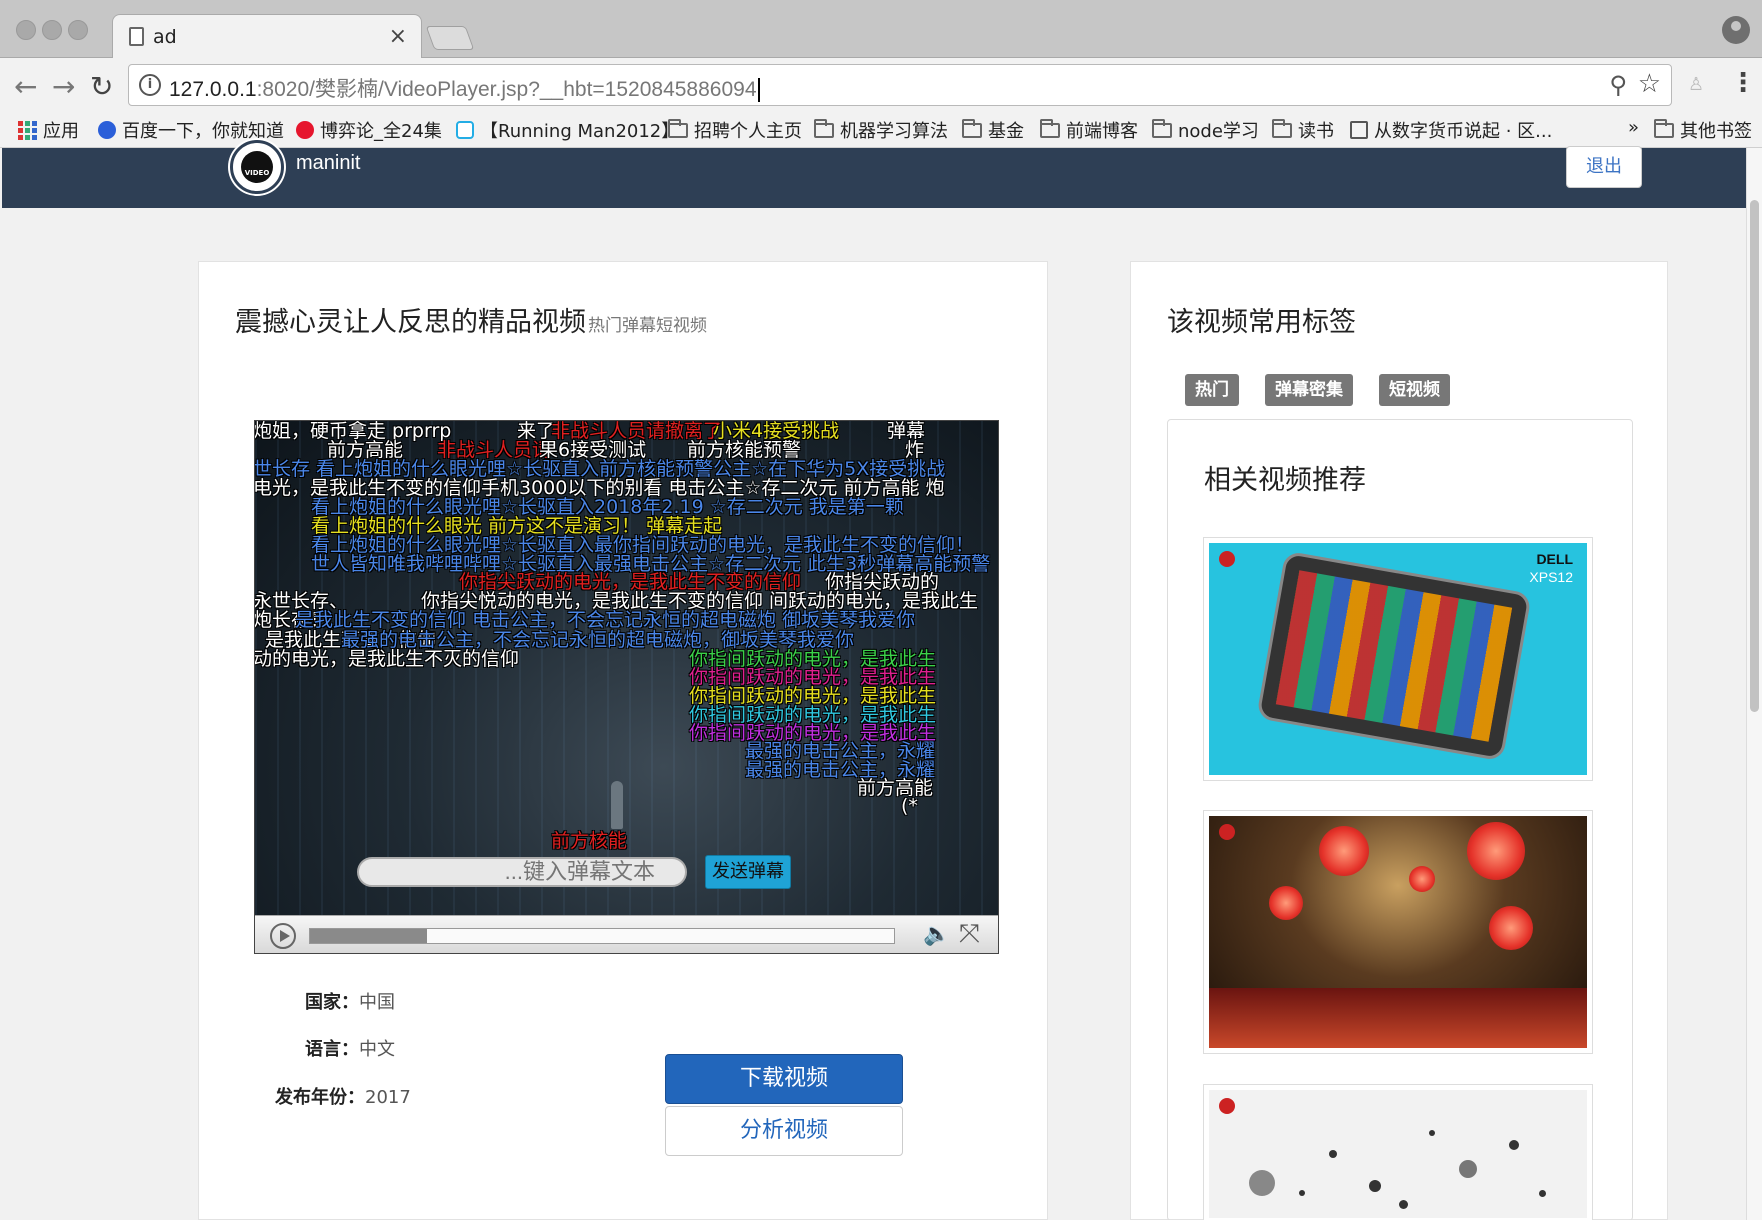 Image resolution: width=1762 pixels, height=1220 pixels. I want to click on bookmark-star-icon: ☆, so click(1649, 84).